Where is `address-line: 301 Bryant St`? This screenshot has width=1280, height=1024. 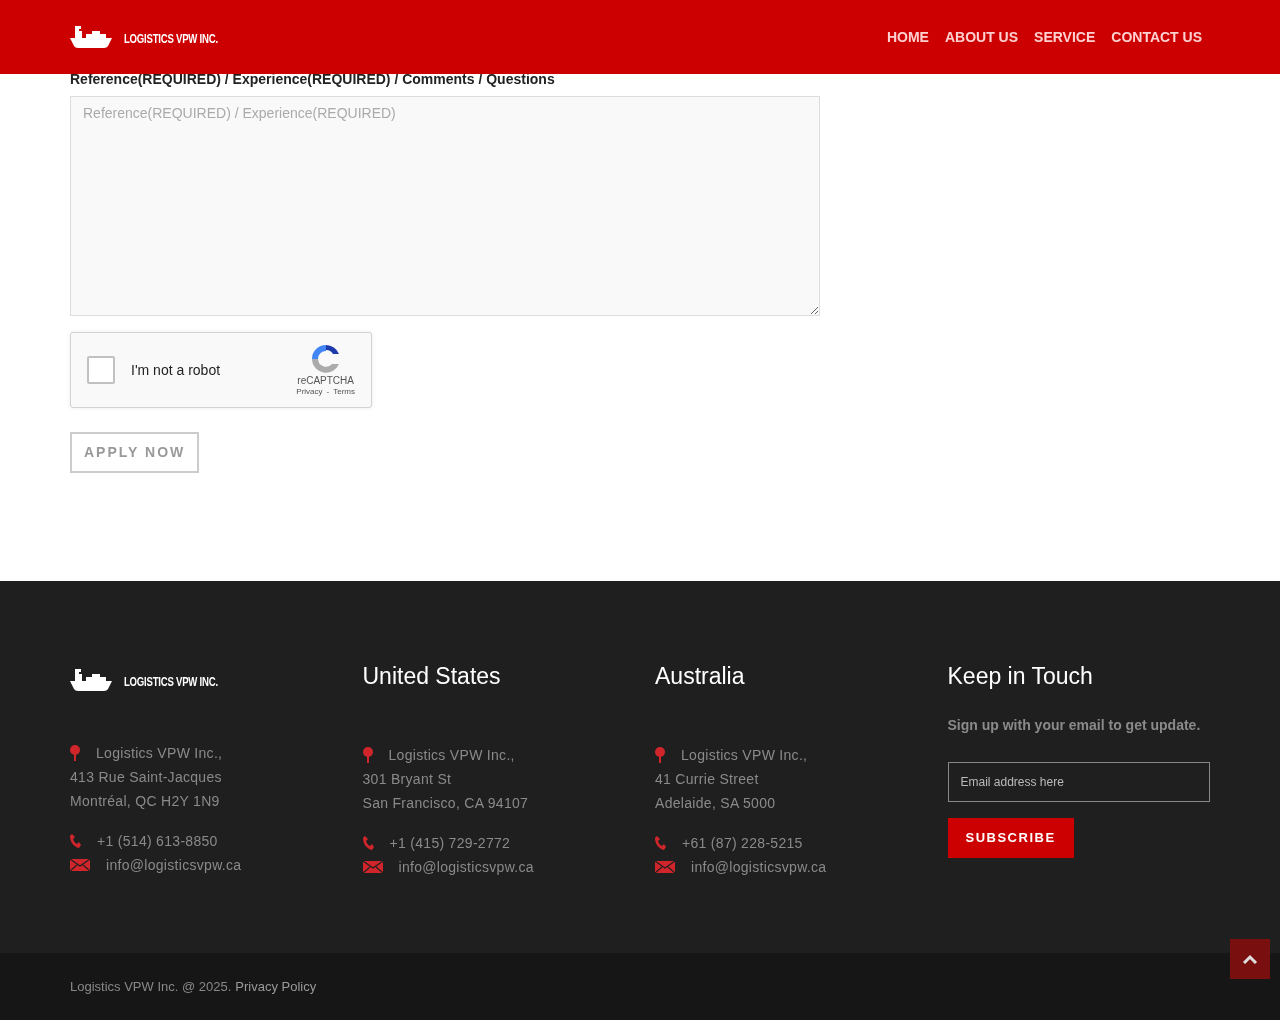
address-line: 301 Bryant St is located at coordinates (407, 779).